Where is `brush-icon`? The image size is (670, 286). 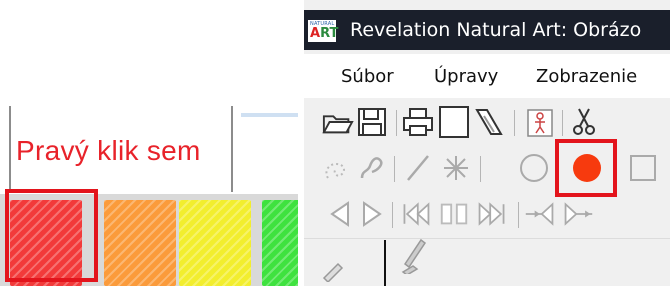
brush-icon is located at coordinates (332, 268).